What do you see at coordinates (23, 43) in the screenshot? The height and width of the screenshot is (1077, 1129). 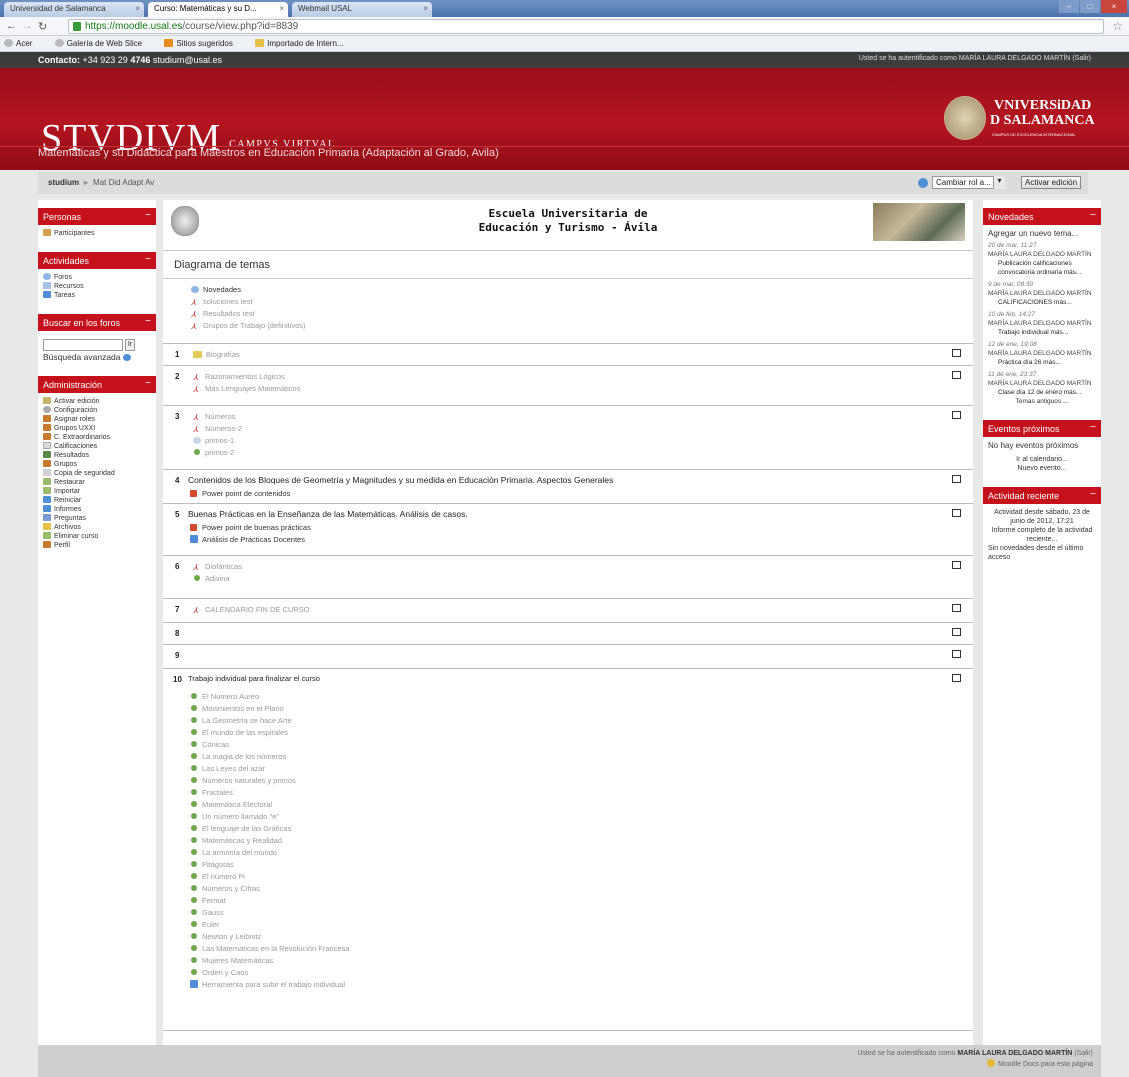 I see `bookmark-acer: Acer` at bounding box center [23, 43].